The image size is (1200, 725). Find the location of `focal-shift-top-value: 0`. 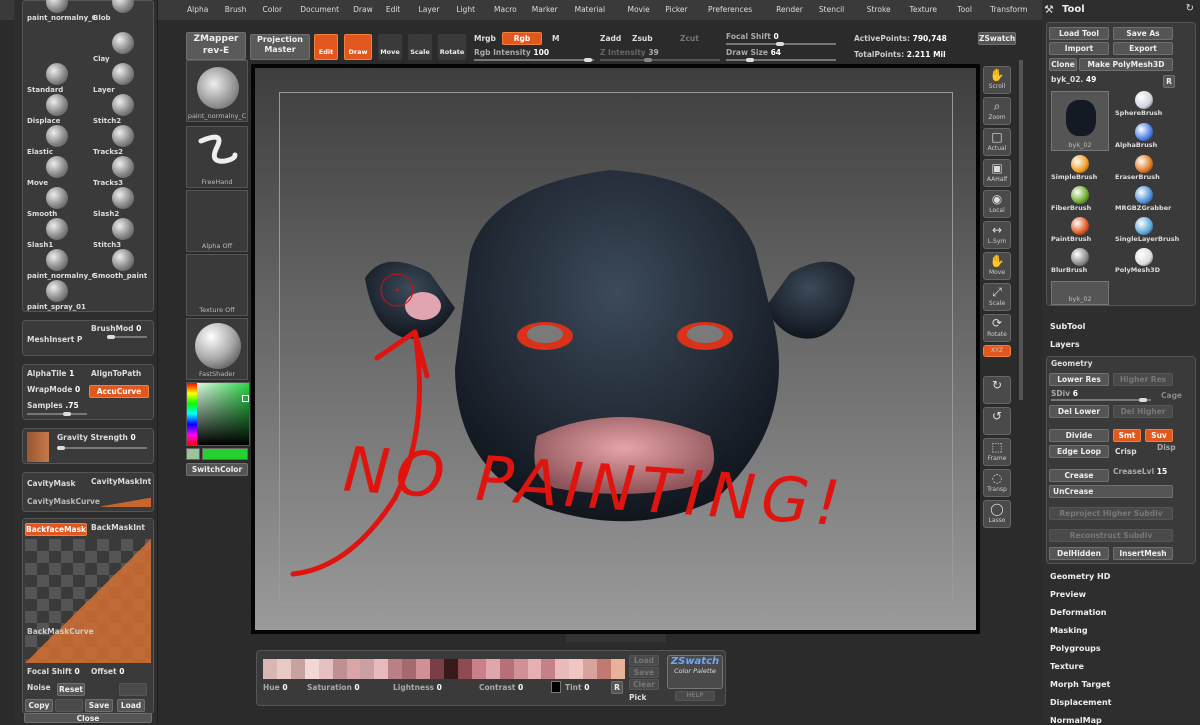

focal-shift-top-value: 0 is located at coordinates (775, 36).